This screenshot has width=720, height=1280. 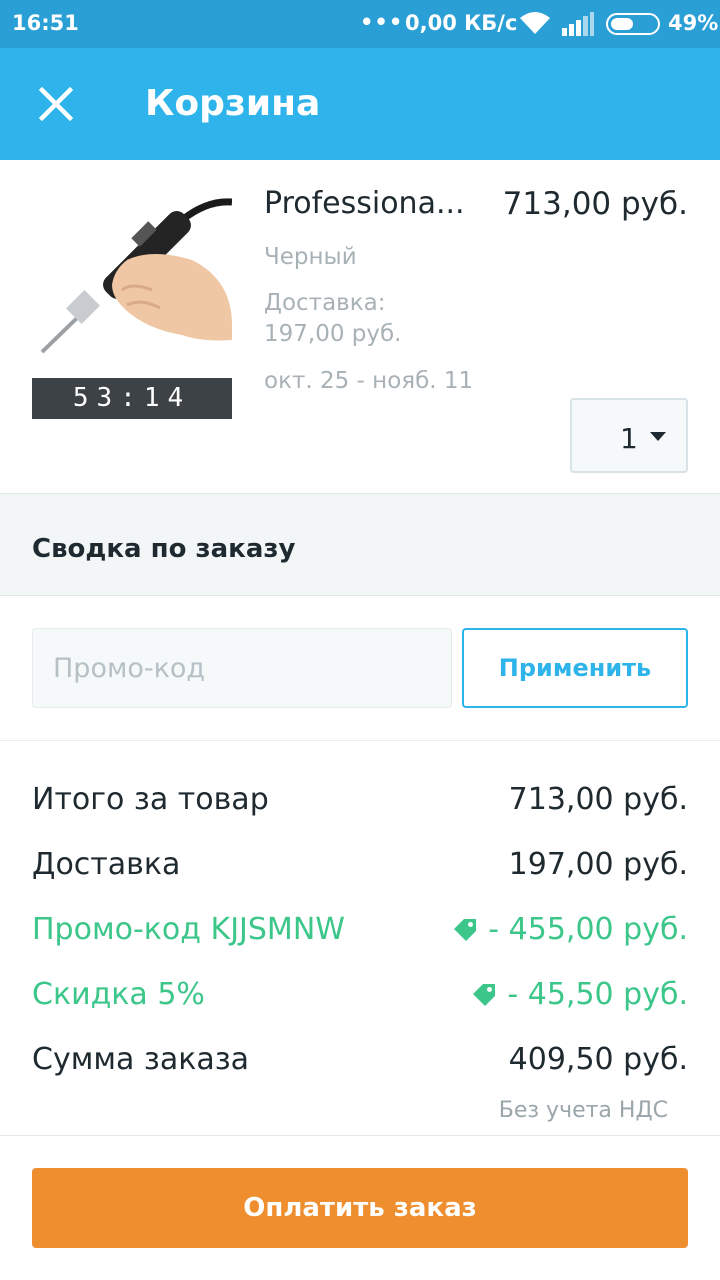 What do you see at coordinates (360, 104) in the screenshot?
I see `app-bar: Корзина` at bounding box center [360, 104].